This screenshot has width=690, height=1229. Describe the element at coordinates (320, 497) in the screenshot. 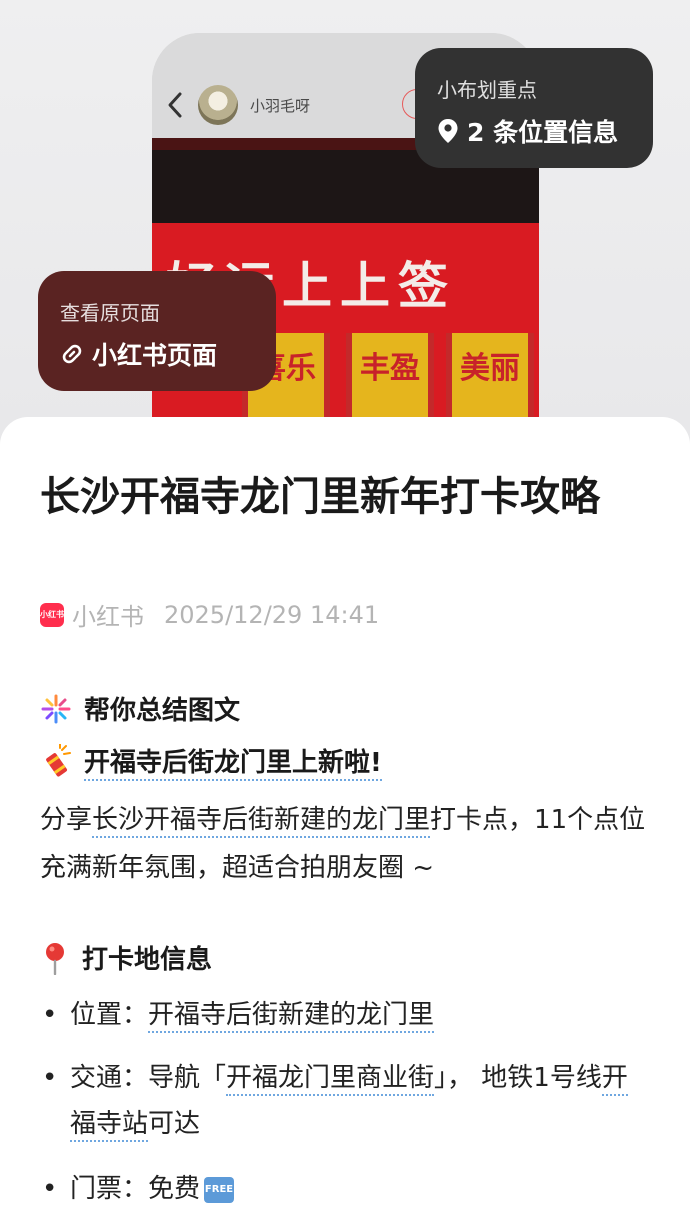

I see `article-title: 长沙开福寺龙门里新年打卡攻略` at that location.